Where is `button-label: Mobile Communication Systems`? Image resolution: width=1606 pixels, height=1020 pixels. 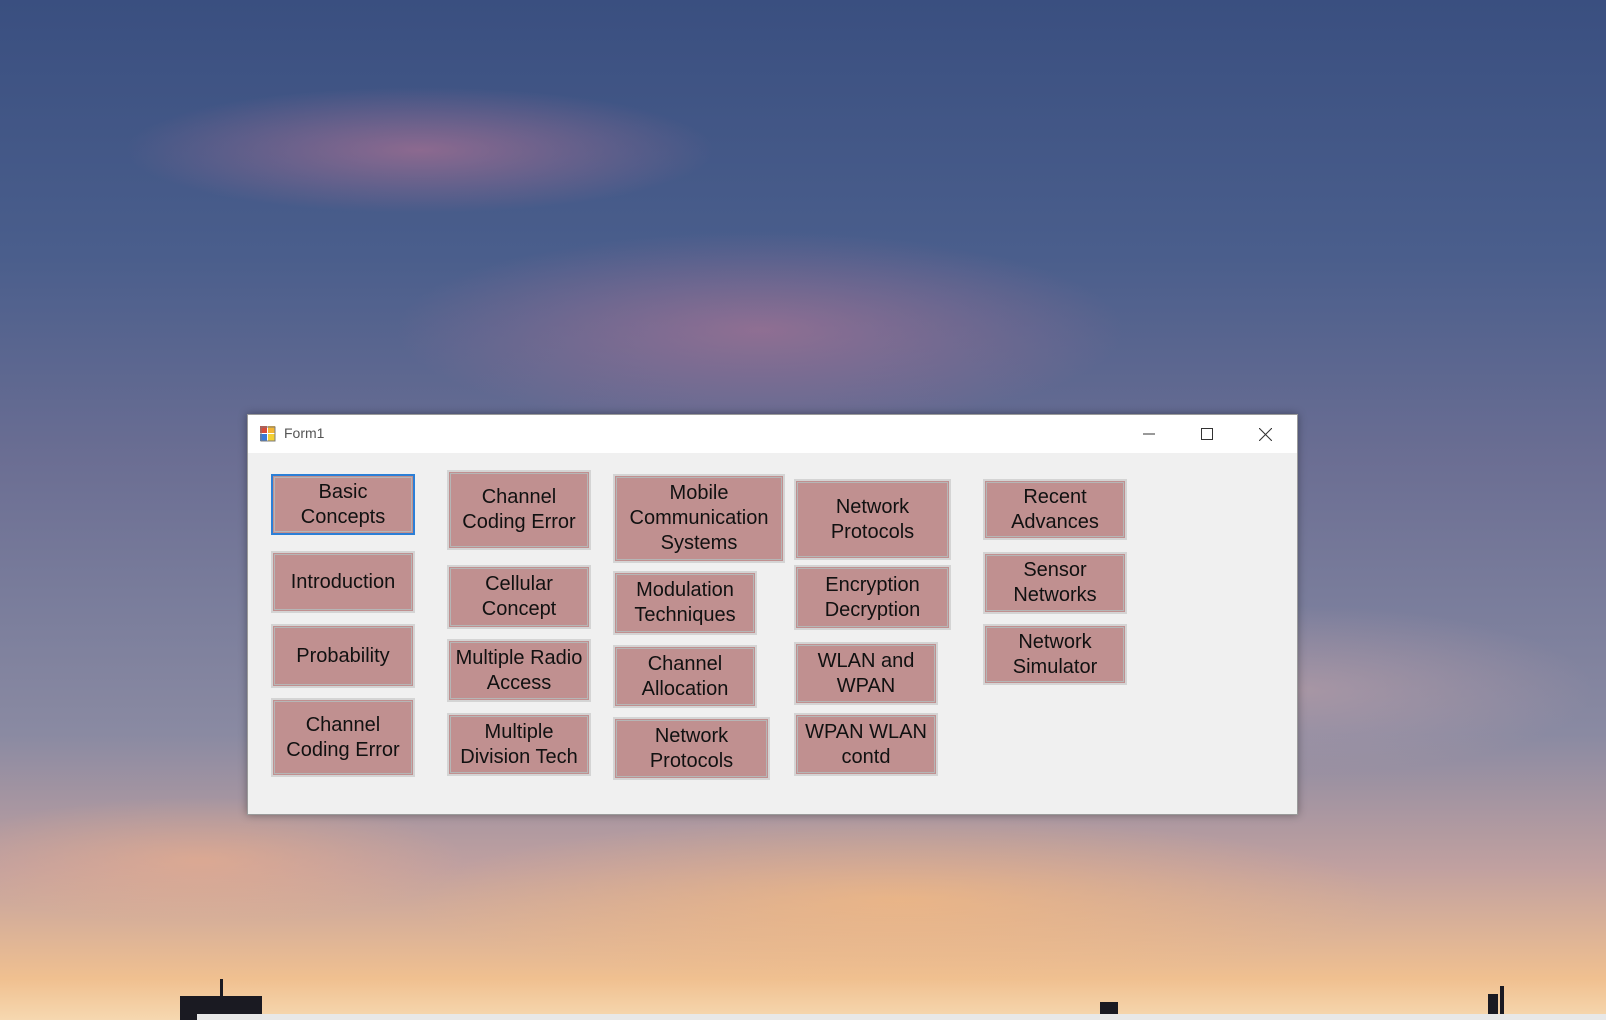
button-label: Mobile Communication Systems is located at coordinates (699, 518).